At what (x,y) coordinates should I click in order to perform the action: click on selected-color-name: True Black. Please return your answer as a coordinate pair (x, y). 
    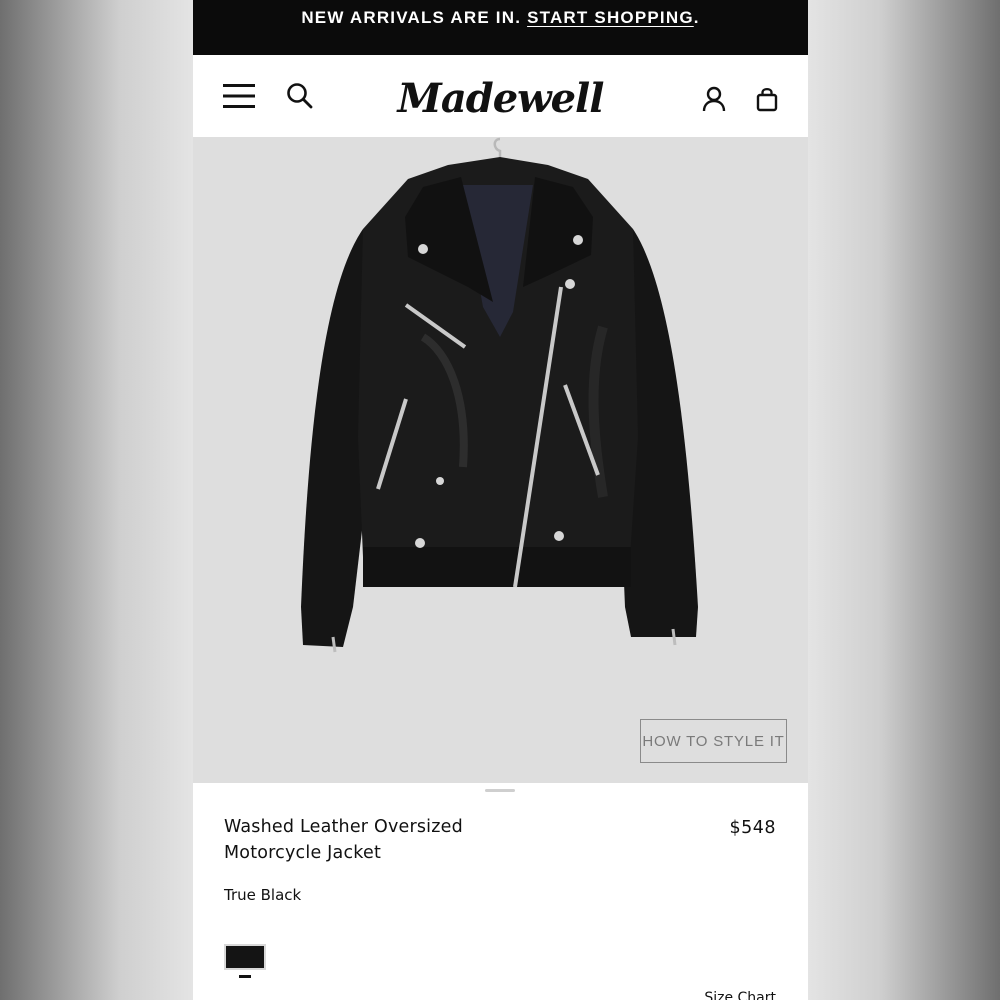
    Looking at the image, I should click on (263, 895).